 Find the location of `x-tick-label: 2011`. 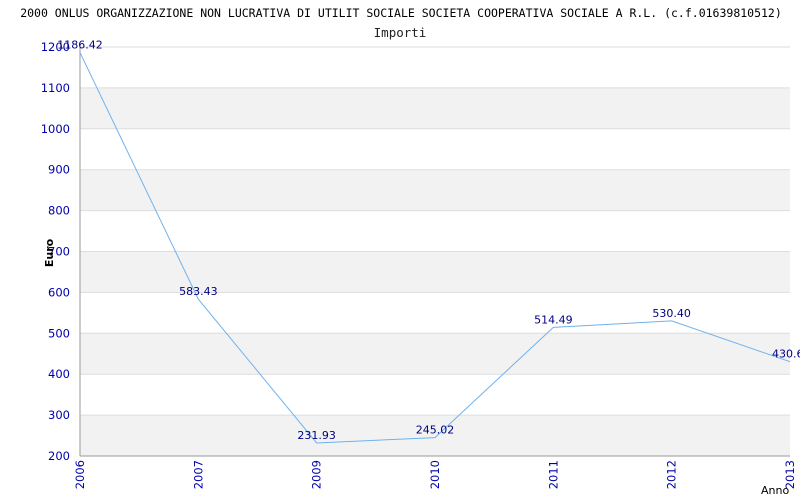

x-tick-label: 2011 is located at coordinates (553, 474).